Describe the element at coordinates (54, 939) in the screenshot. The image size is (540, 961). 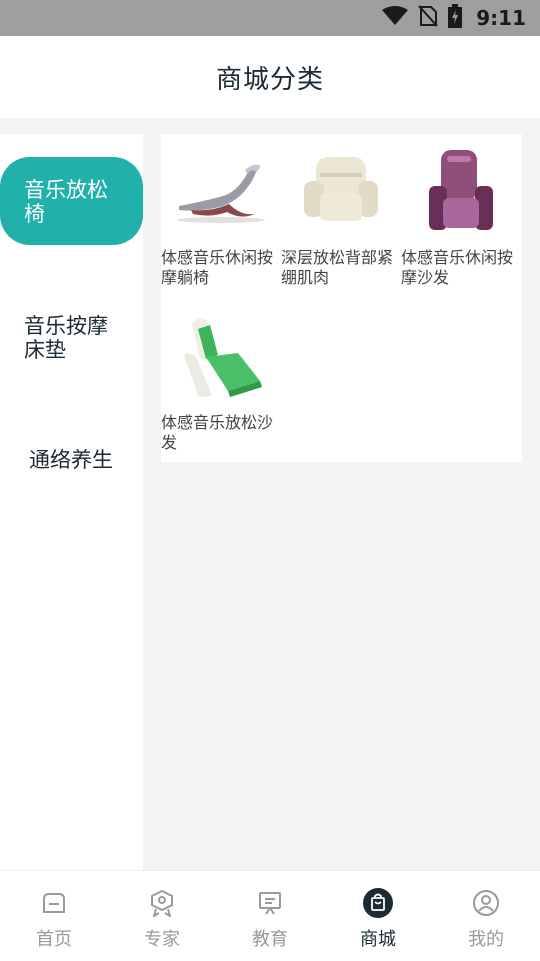
I see `tab-label: 首页` at that location.